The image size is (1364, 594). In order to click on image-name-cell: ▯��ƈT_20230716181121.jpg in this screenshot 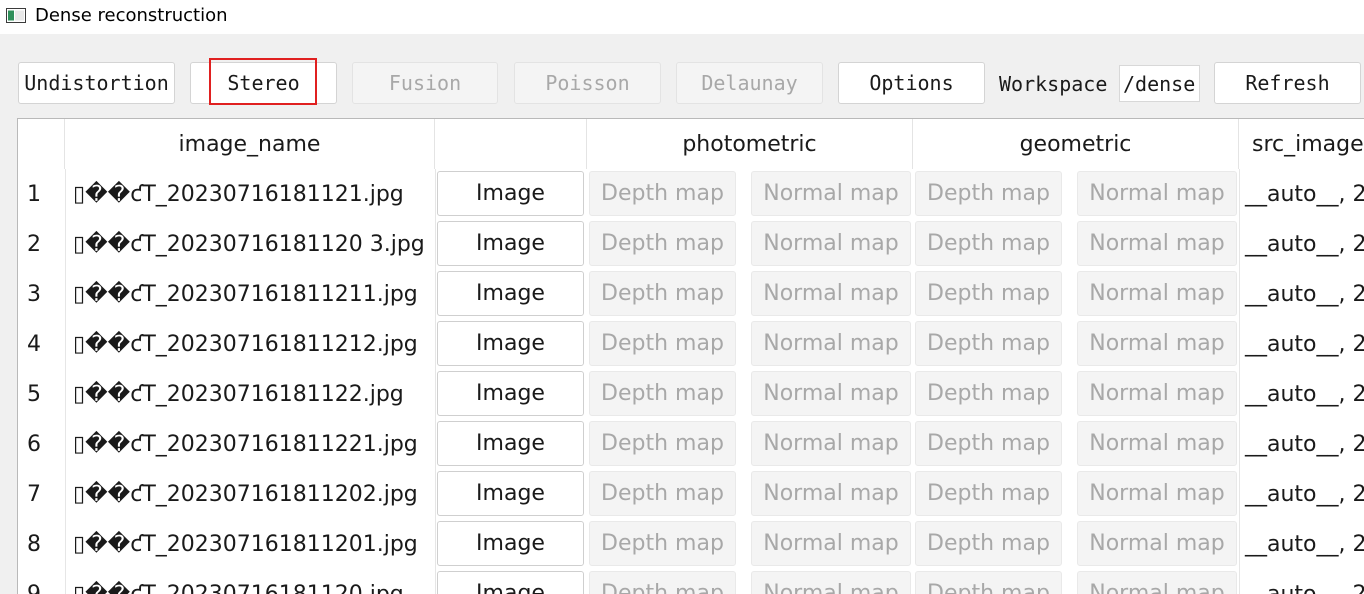, I will do `click(238, 194)`.